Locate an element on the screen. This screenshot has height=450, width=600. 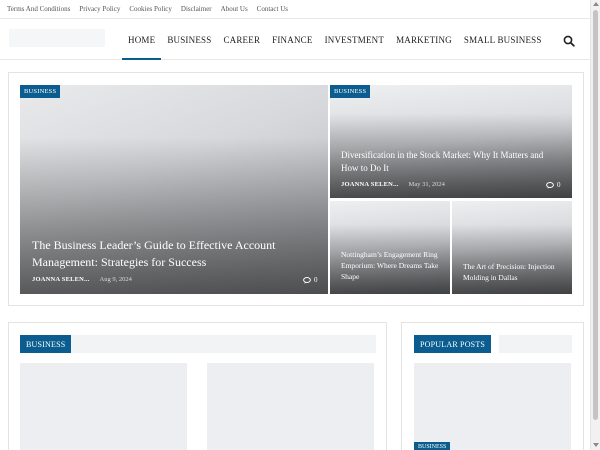
post-date: May 31, 2024 is located at coordinates (426, 184).